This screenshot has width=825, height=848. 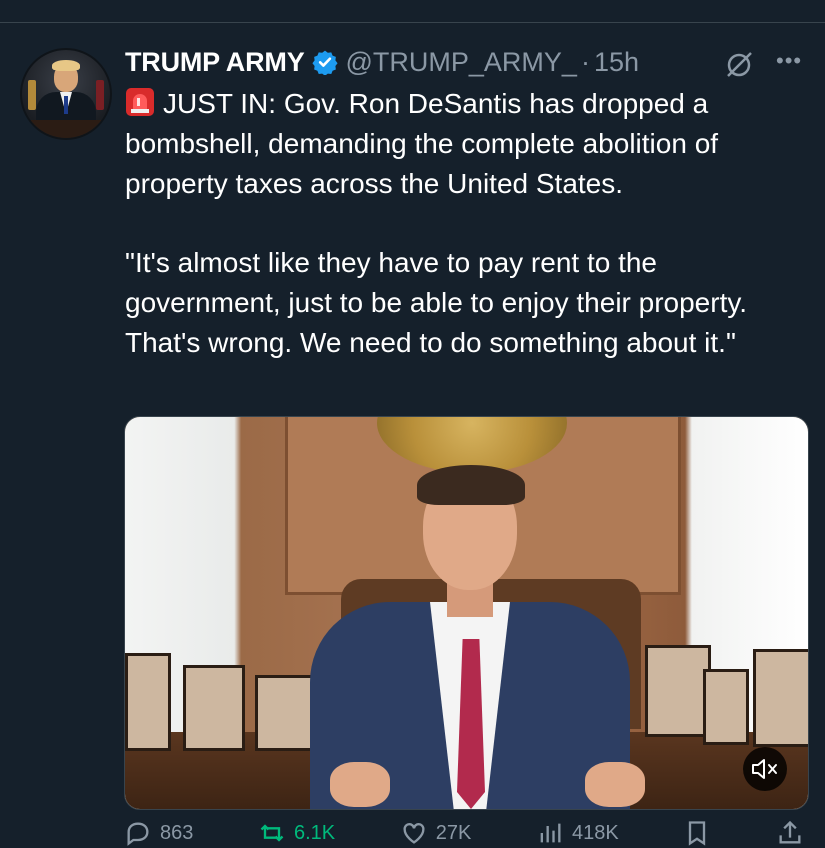 What do you see at coordinates (32, 95) in the screenshot?
I see `avatar-flag-left` at bounding box center [32, 95].